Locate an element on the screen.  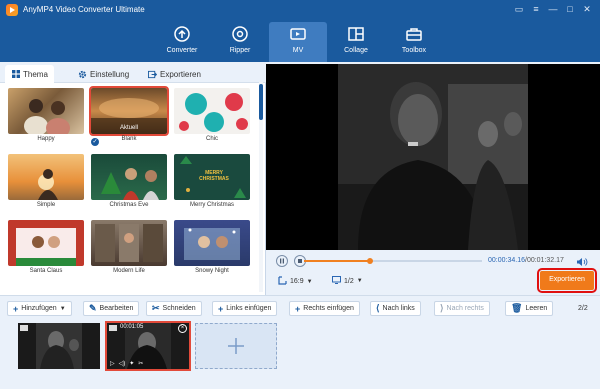
add-label: Hinzufügen is located at coordinates (39, 308).